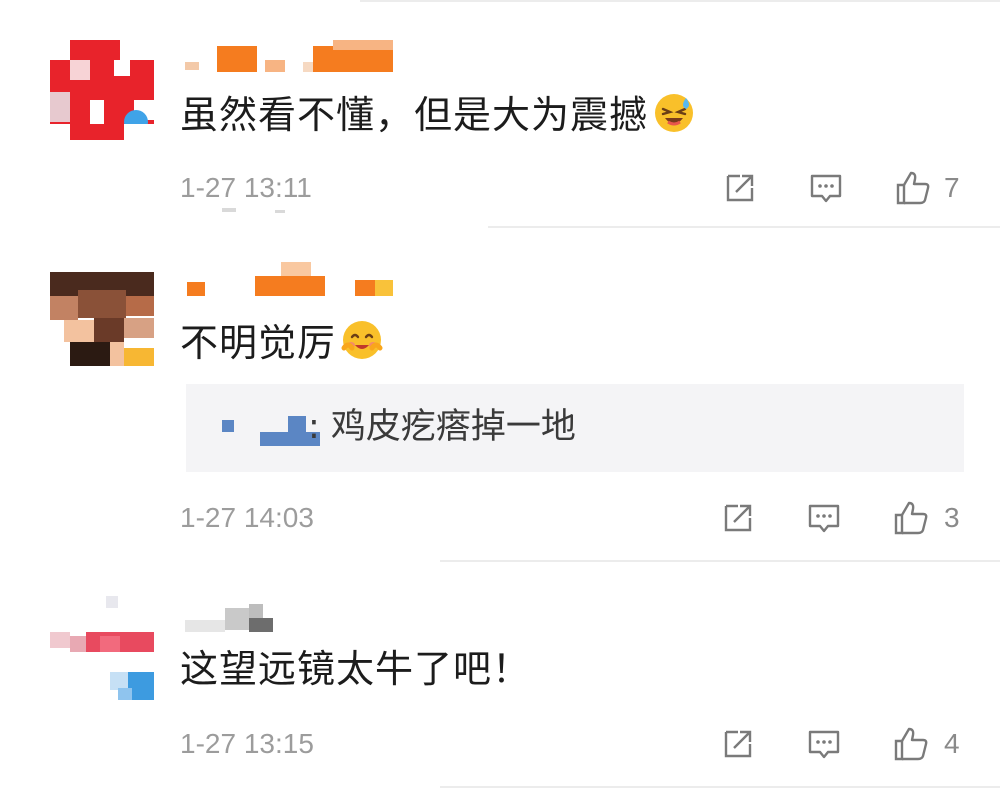 Image resolution: width=1000 pixels, height=795 pixels. Describe the element at coordinates (414, 115) in the screenshot. I see `comment-text-content: 虽然看不懂，但是大为震撼` at that location.